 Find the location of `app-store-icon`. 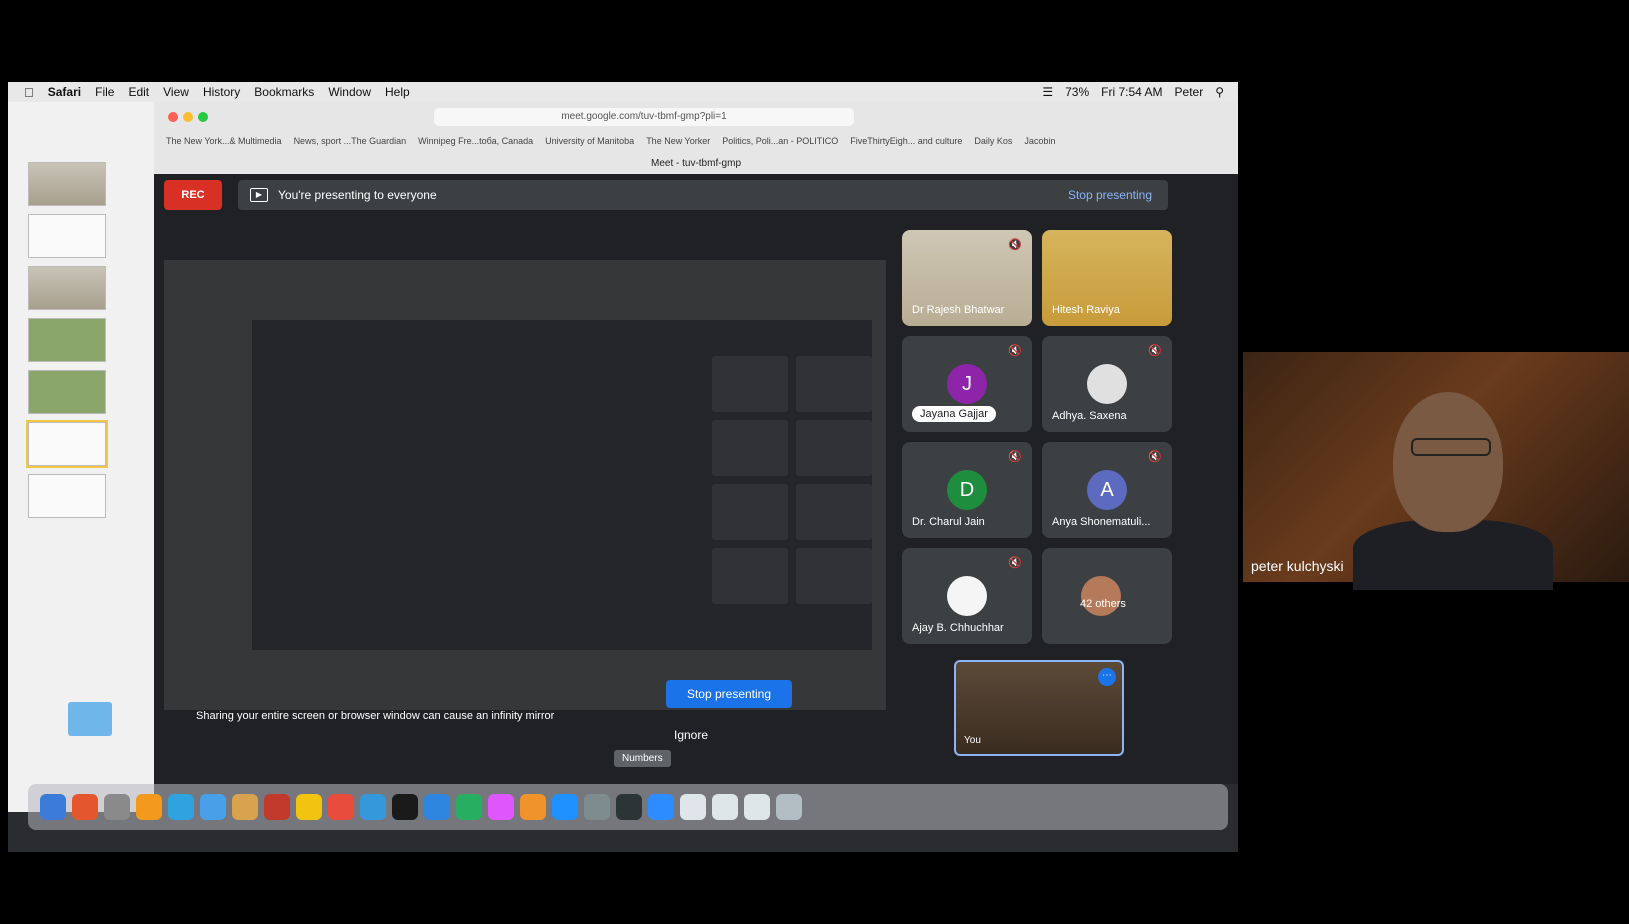

app-store-icon is located at coordinates (565, 807).